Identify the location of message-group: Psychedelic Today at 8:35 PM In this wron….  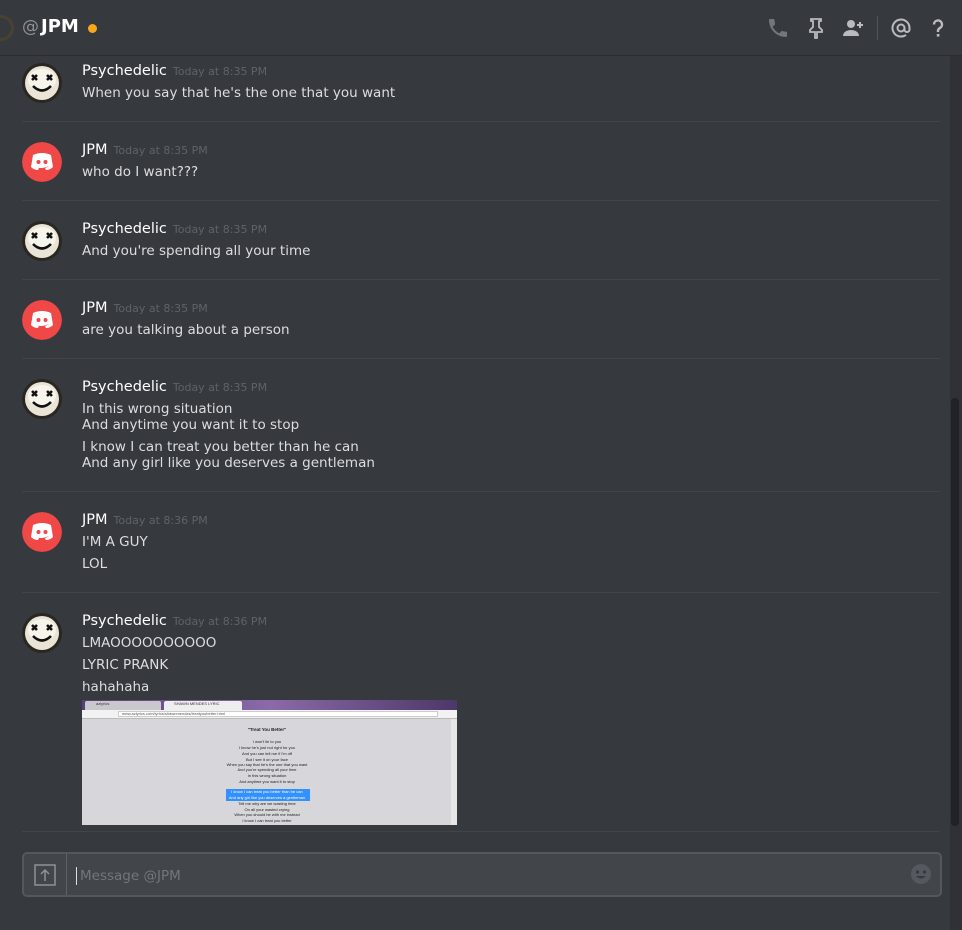
(481, 429).